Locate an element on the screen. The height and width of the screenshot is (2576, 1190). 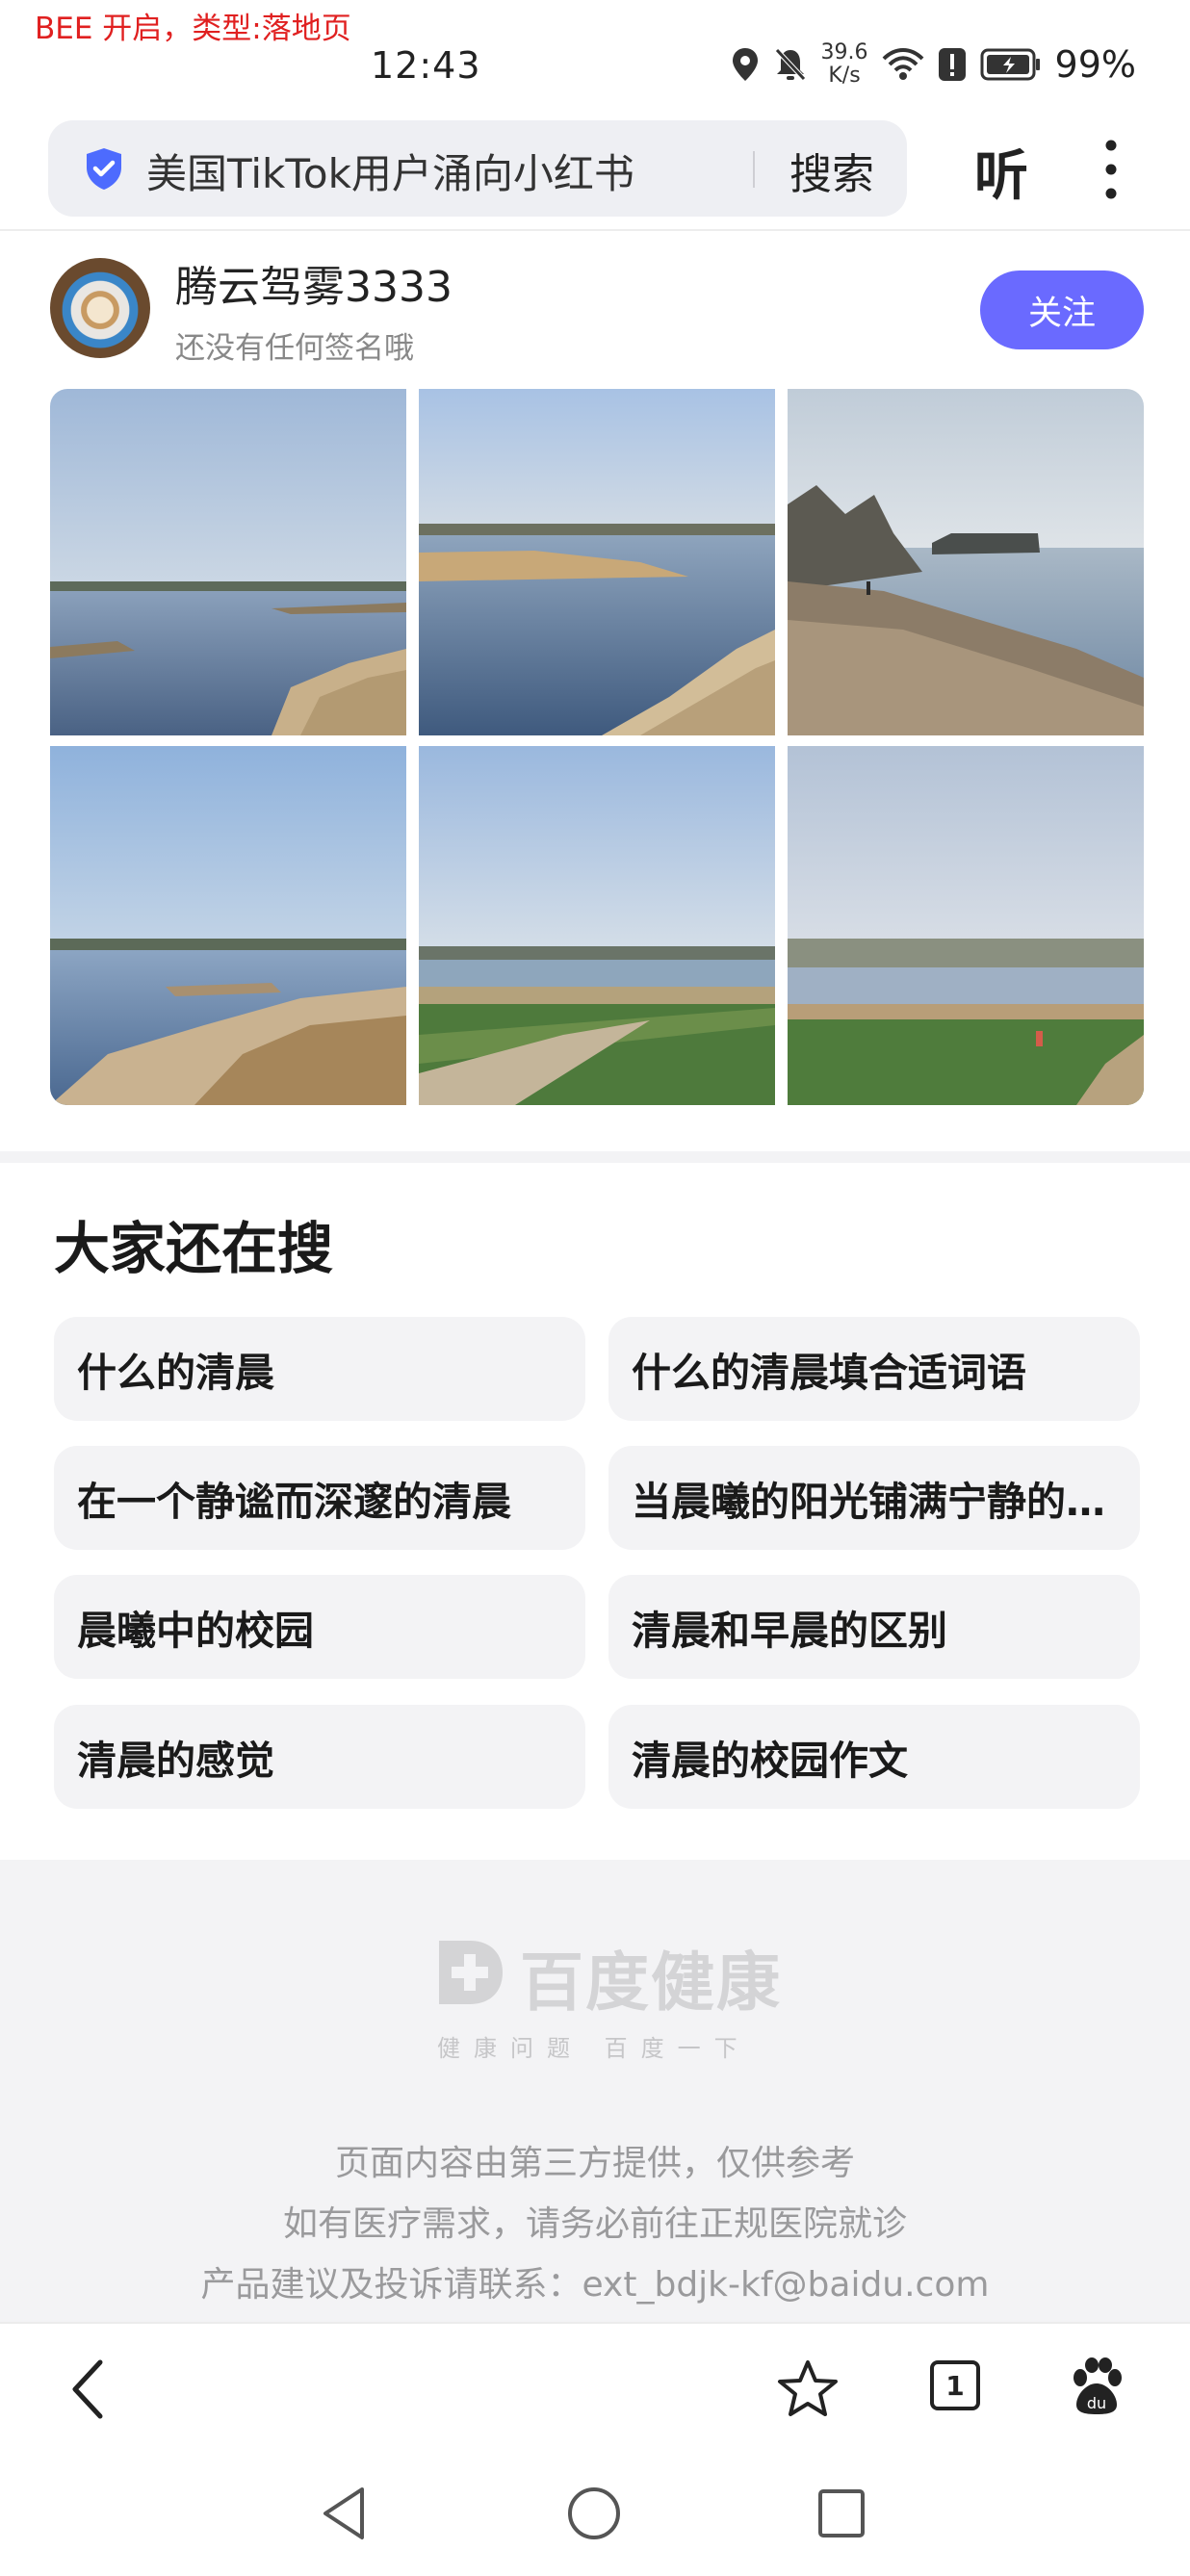
footer-logo-slogan: 健康问题 百度一下 is located at coordinates (594, 2048).